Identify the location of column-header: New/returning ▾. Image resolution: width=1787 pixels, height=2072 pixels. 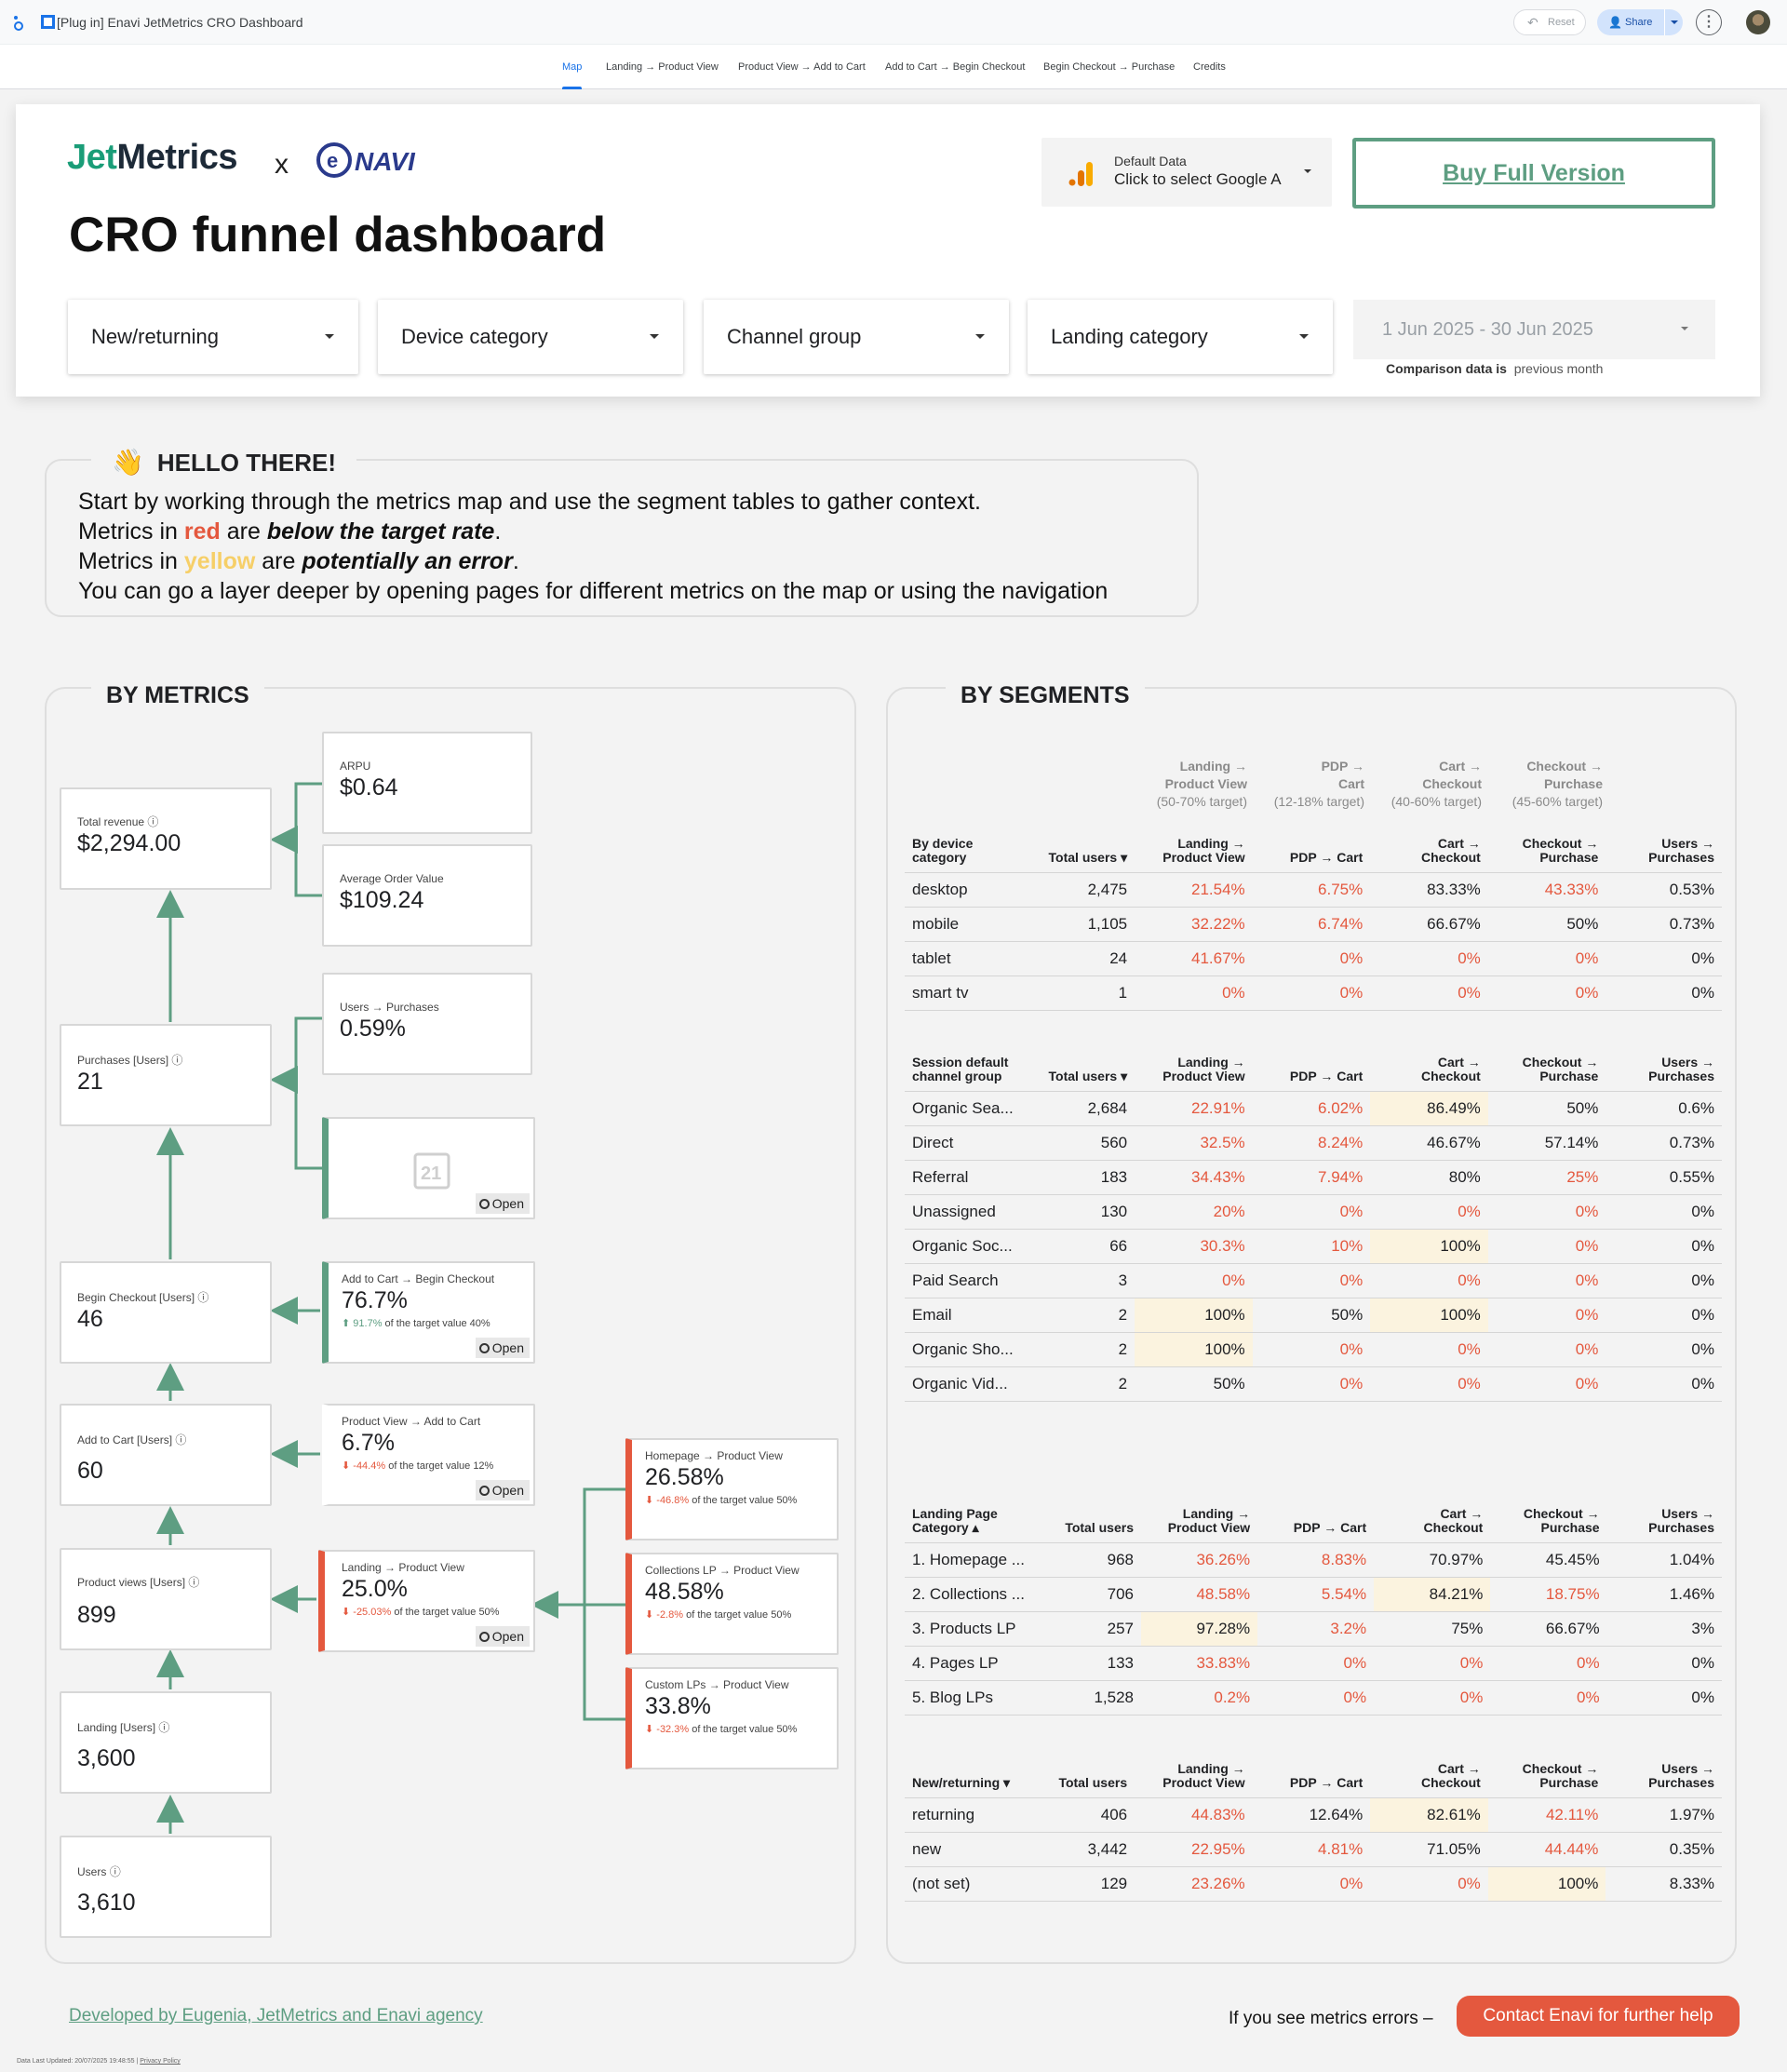
(965, 1778).